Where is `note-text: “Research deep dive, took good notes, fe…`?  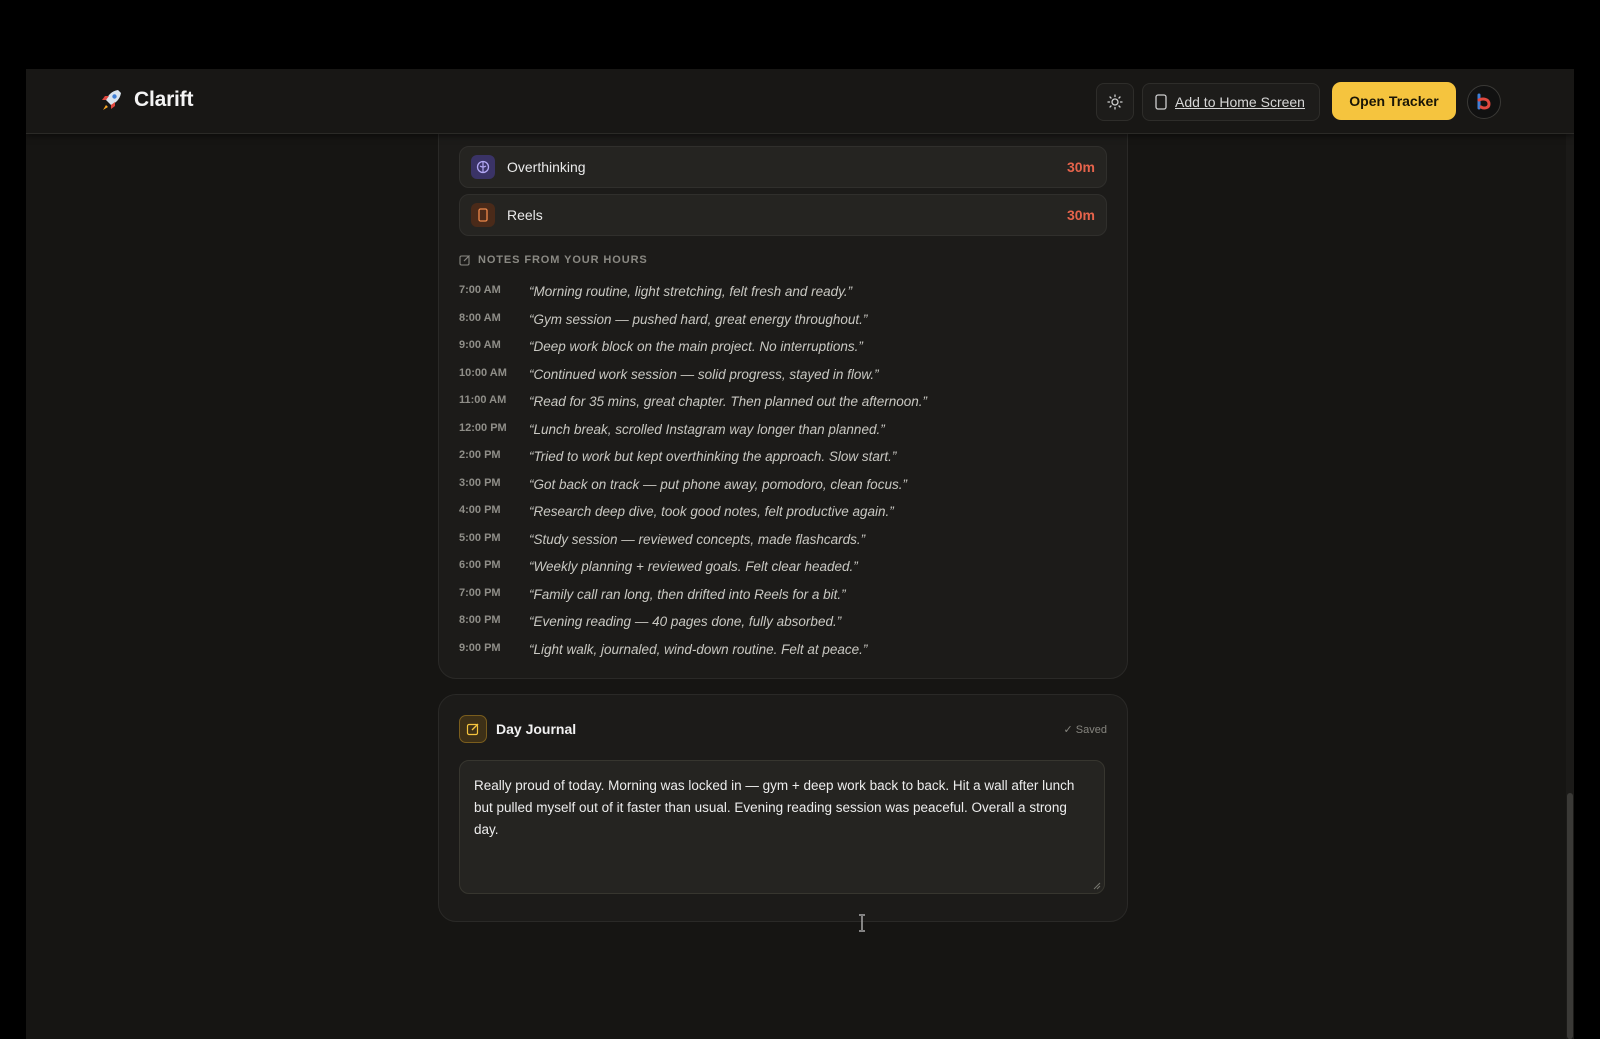 note-text: “Research deep dive, took good notes, fe… is located at coordinates (711, 512).